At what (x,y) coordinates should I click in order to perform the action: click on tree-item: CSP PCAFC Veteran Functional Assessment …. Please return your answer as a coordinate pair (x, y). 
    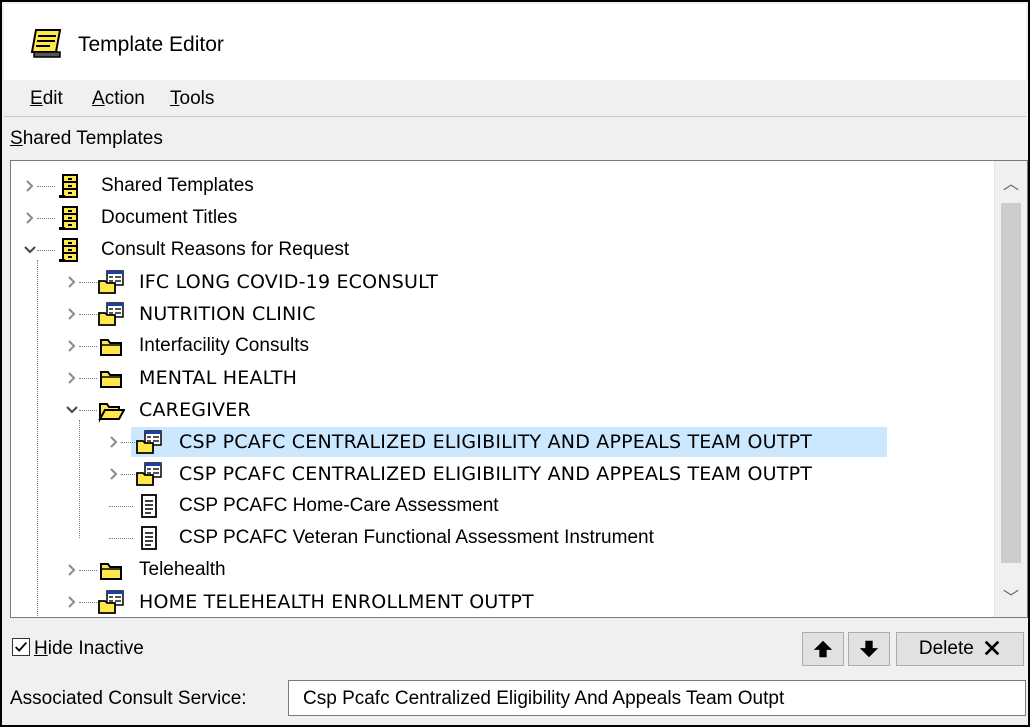
    Looking at the image, I should click on (501, 538).